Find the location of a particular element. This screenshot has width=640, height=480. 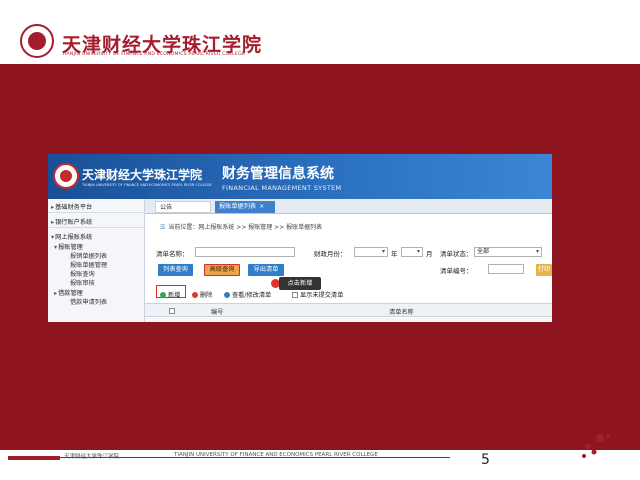

column-header-name: 清单名称 is located at coordinates (401, 312).